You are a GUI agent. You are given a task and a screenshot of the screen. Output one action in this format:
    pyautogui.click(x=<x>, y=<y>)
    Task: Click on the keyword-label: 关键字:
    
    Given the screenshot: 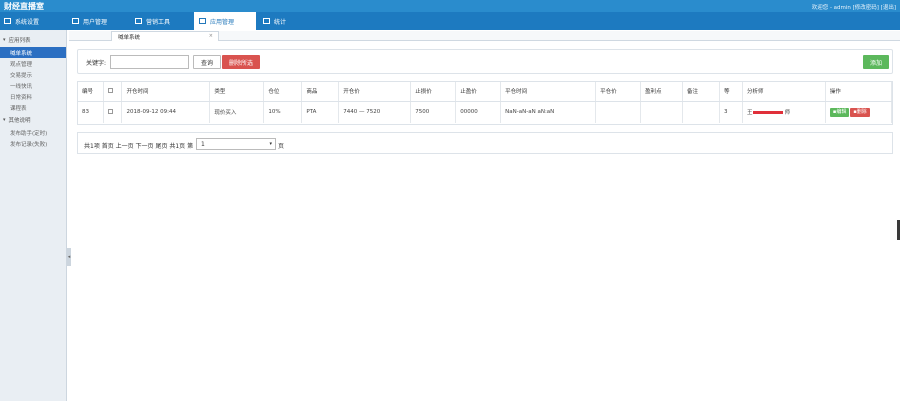 What is the action you would take?
    pyautogui.click(x=96, y=63)
    